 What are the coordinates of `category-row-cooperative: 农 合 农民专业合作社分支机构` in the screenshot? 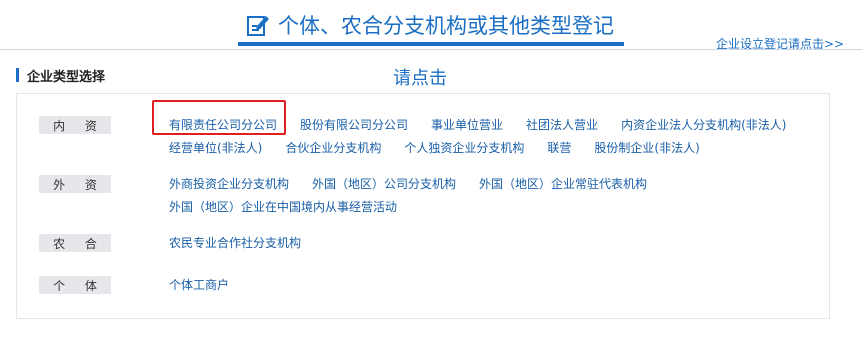 It's located at (414, 243).